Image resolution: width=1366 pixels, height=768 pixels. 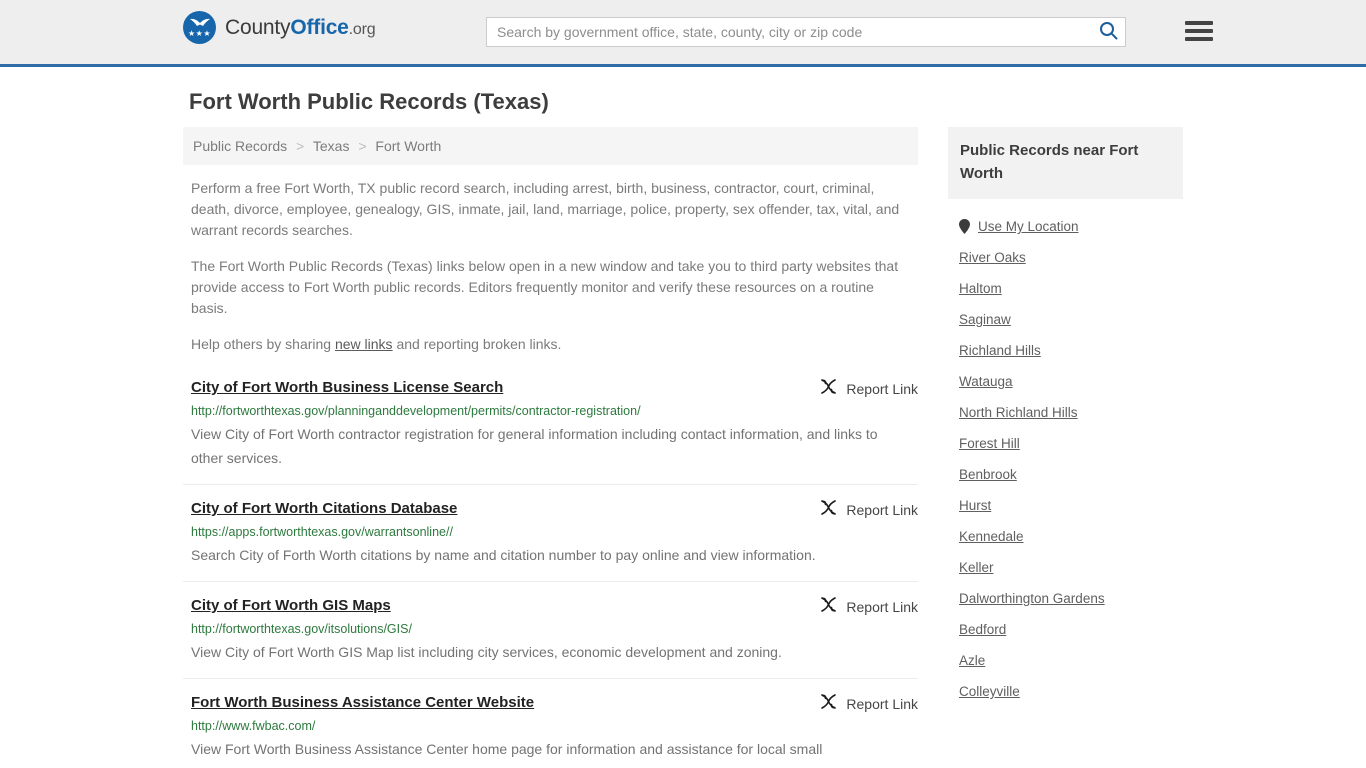 I want to click on help-prefix-text: Help others by sharing, so click(x=263, y=344).